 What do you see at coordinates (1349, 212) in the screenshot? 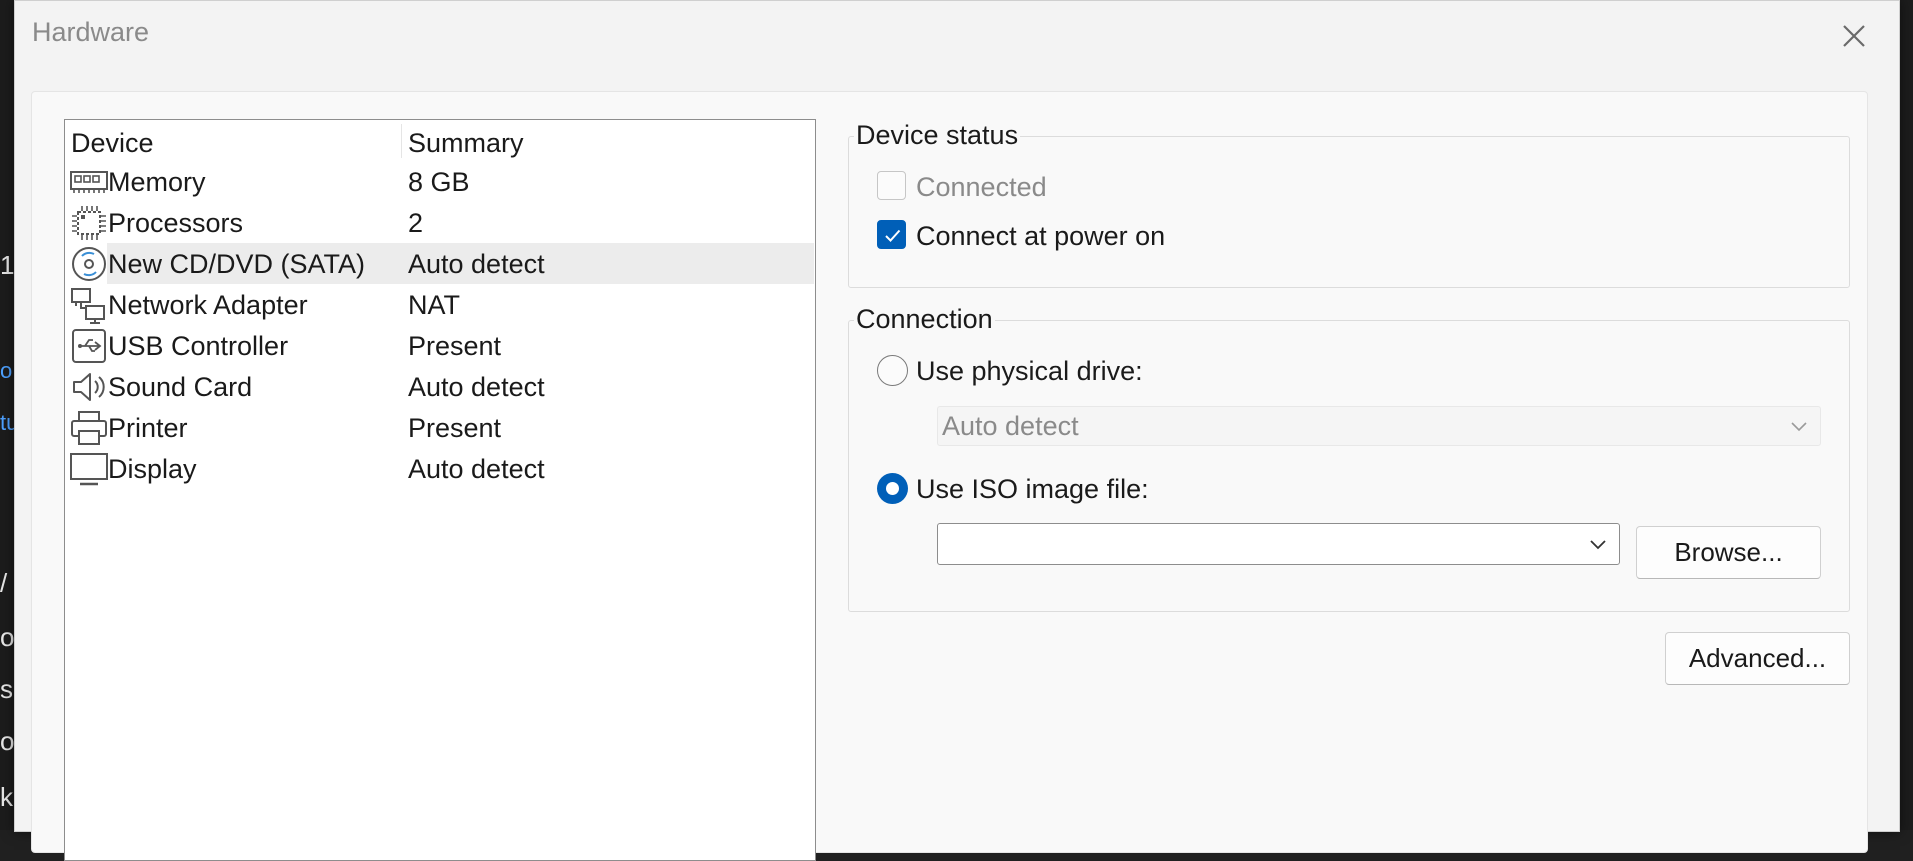
I see `device-status-group` at bounding box center [1349, 212].